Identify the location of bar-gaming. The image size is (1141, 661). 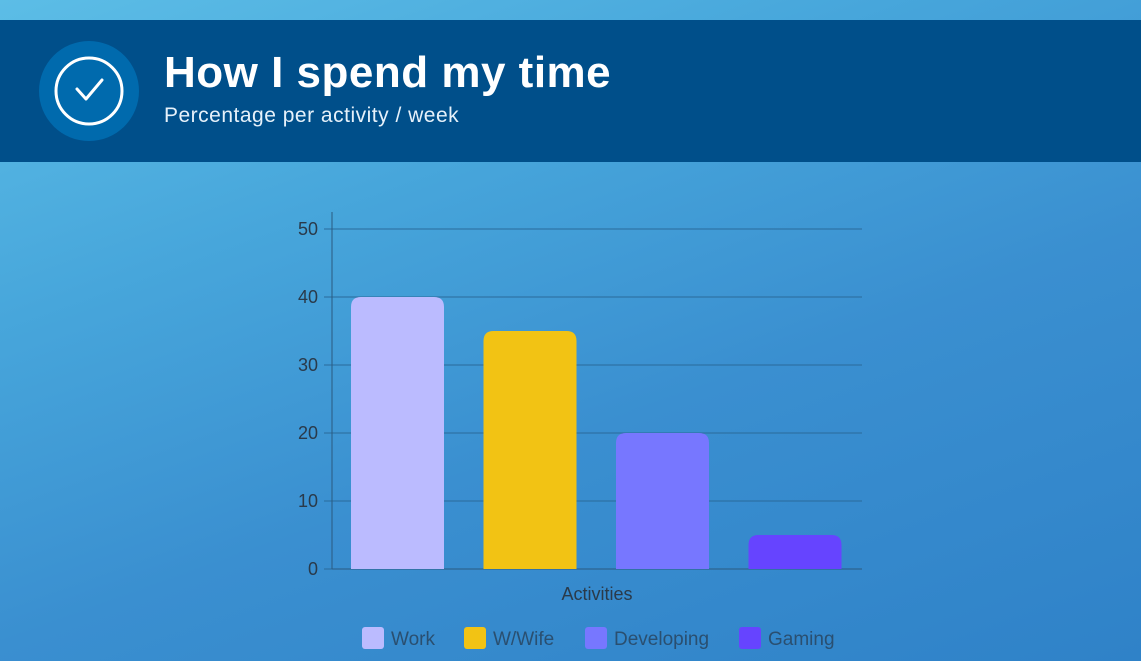
(795, 552).